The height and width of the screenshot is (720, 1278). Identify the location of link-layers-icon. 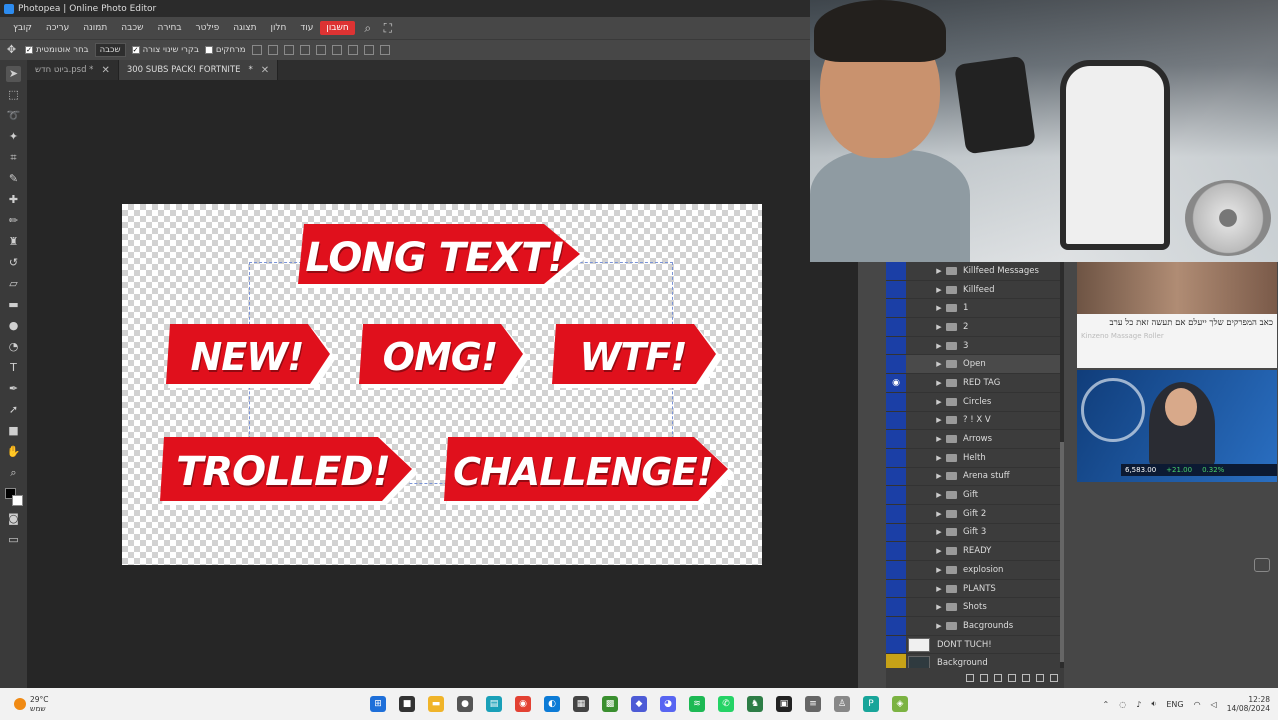
(970, 678).